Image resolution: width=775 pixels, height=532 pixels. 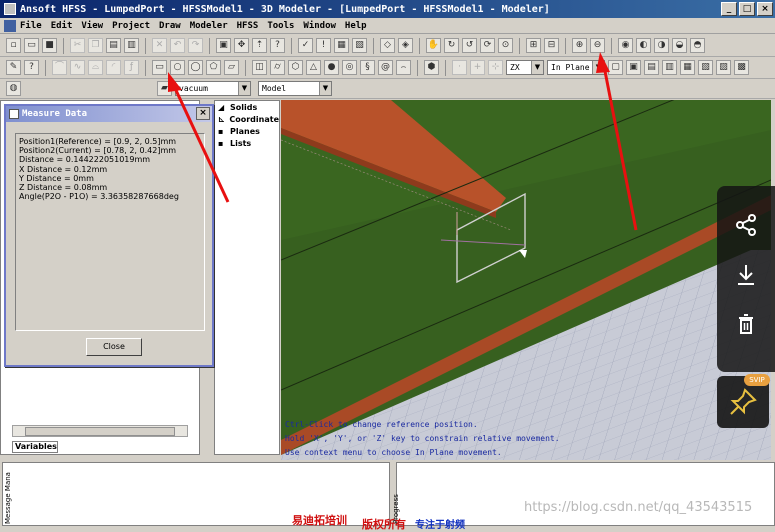 What do you see at coordinates (746, 225) in the screenshot?
I see `share-icon` at bounding box center [746, 225].